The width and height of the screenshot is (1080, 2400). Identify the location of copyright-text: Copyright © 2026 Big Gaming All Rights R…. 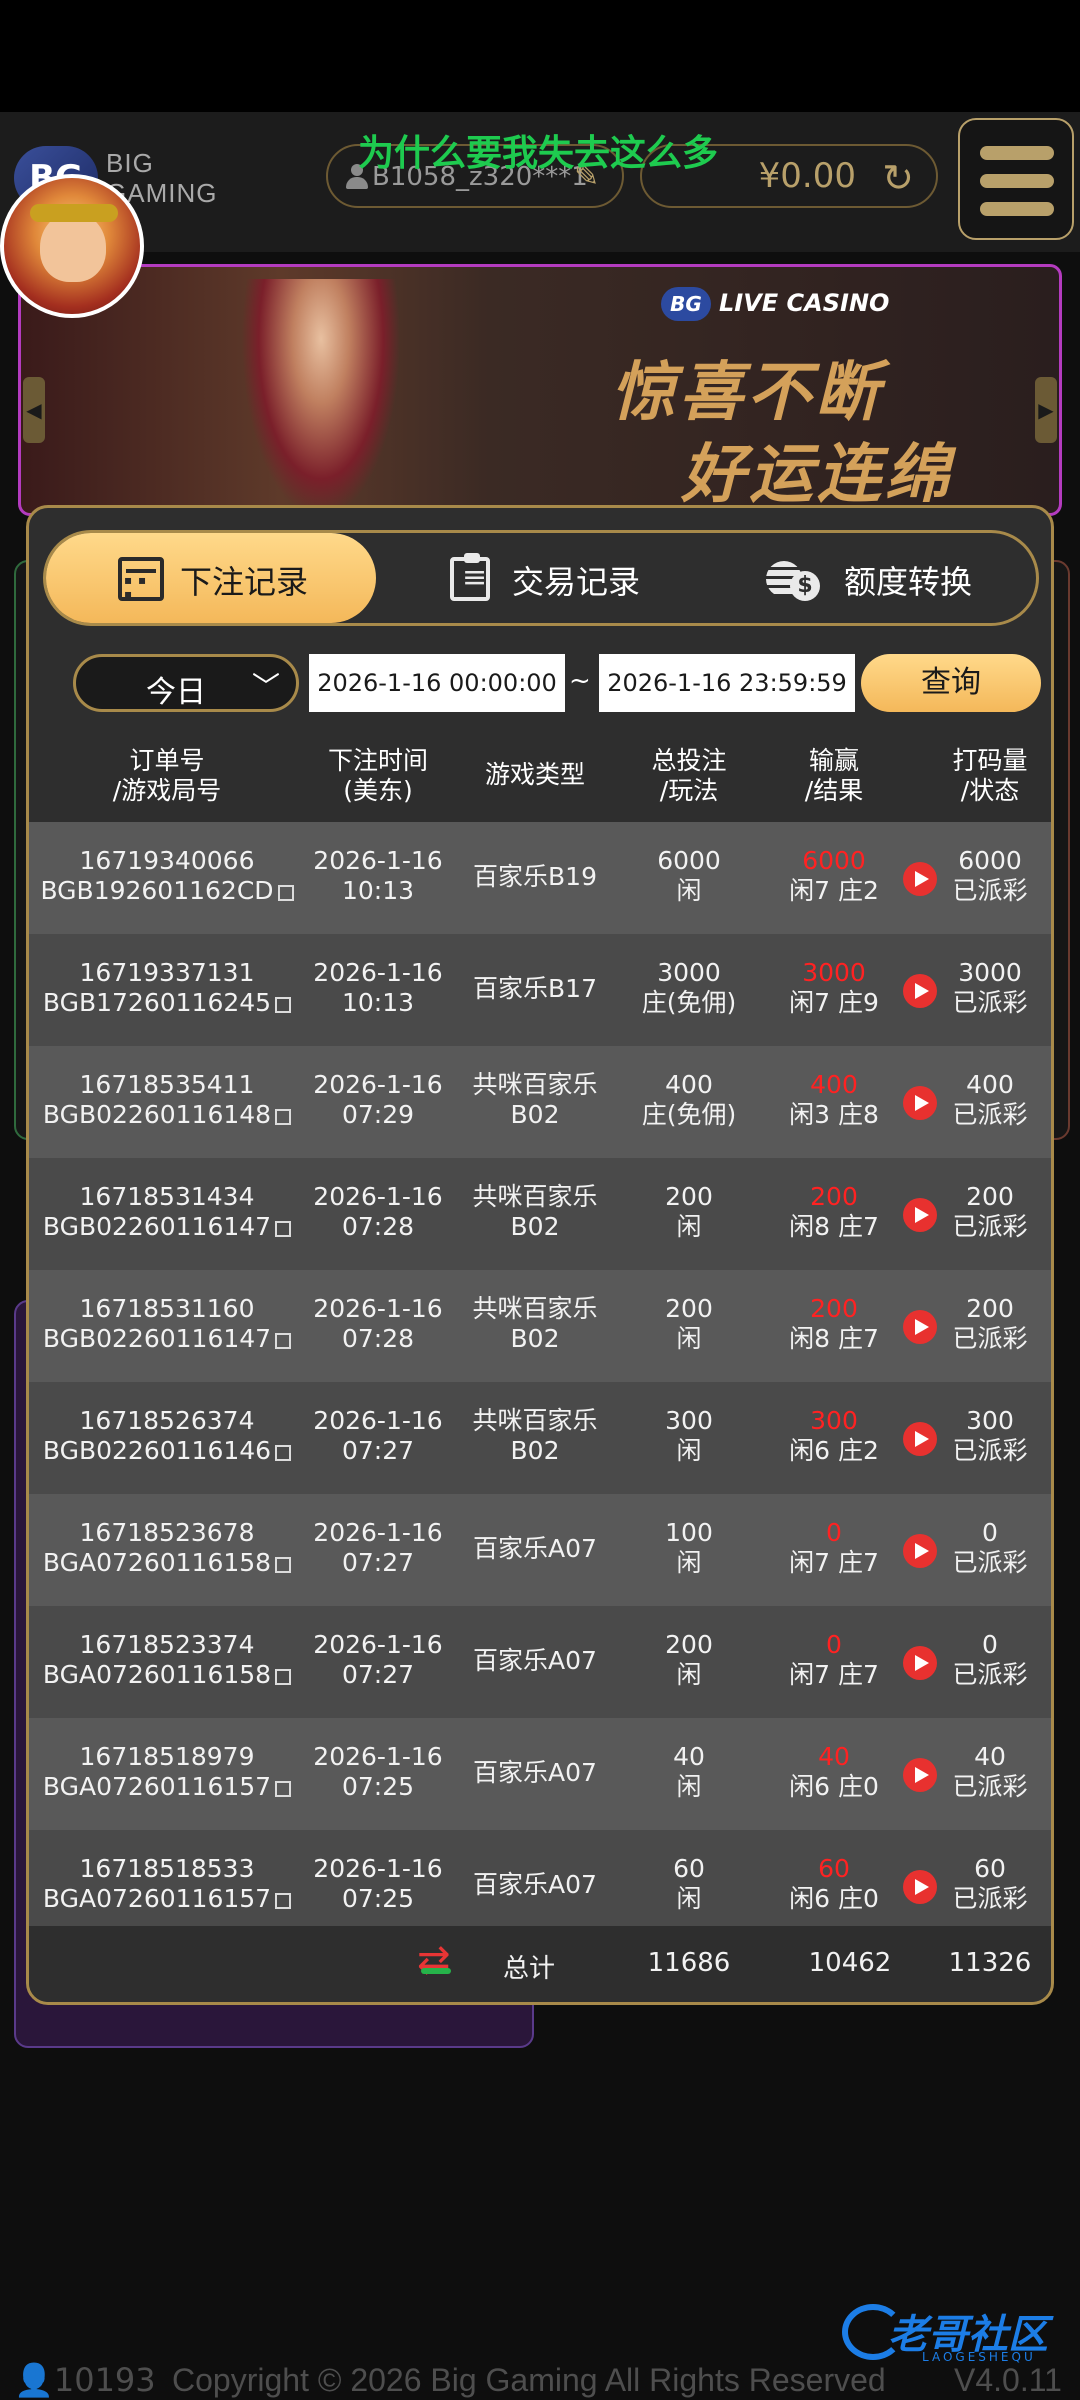
(529, 2380).